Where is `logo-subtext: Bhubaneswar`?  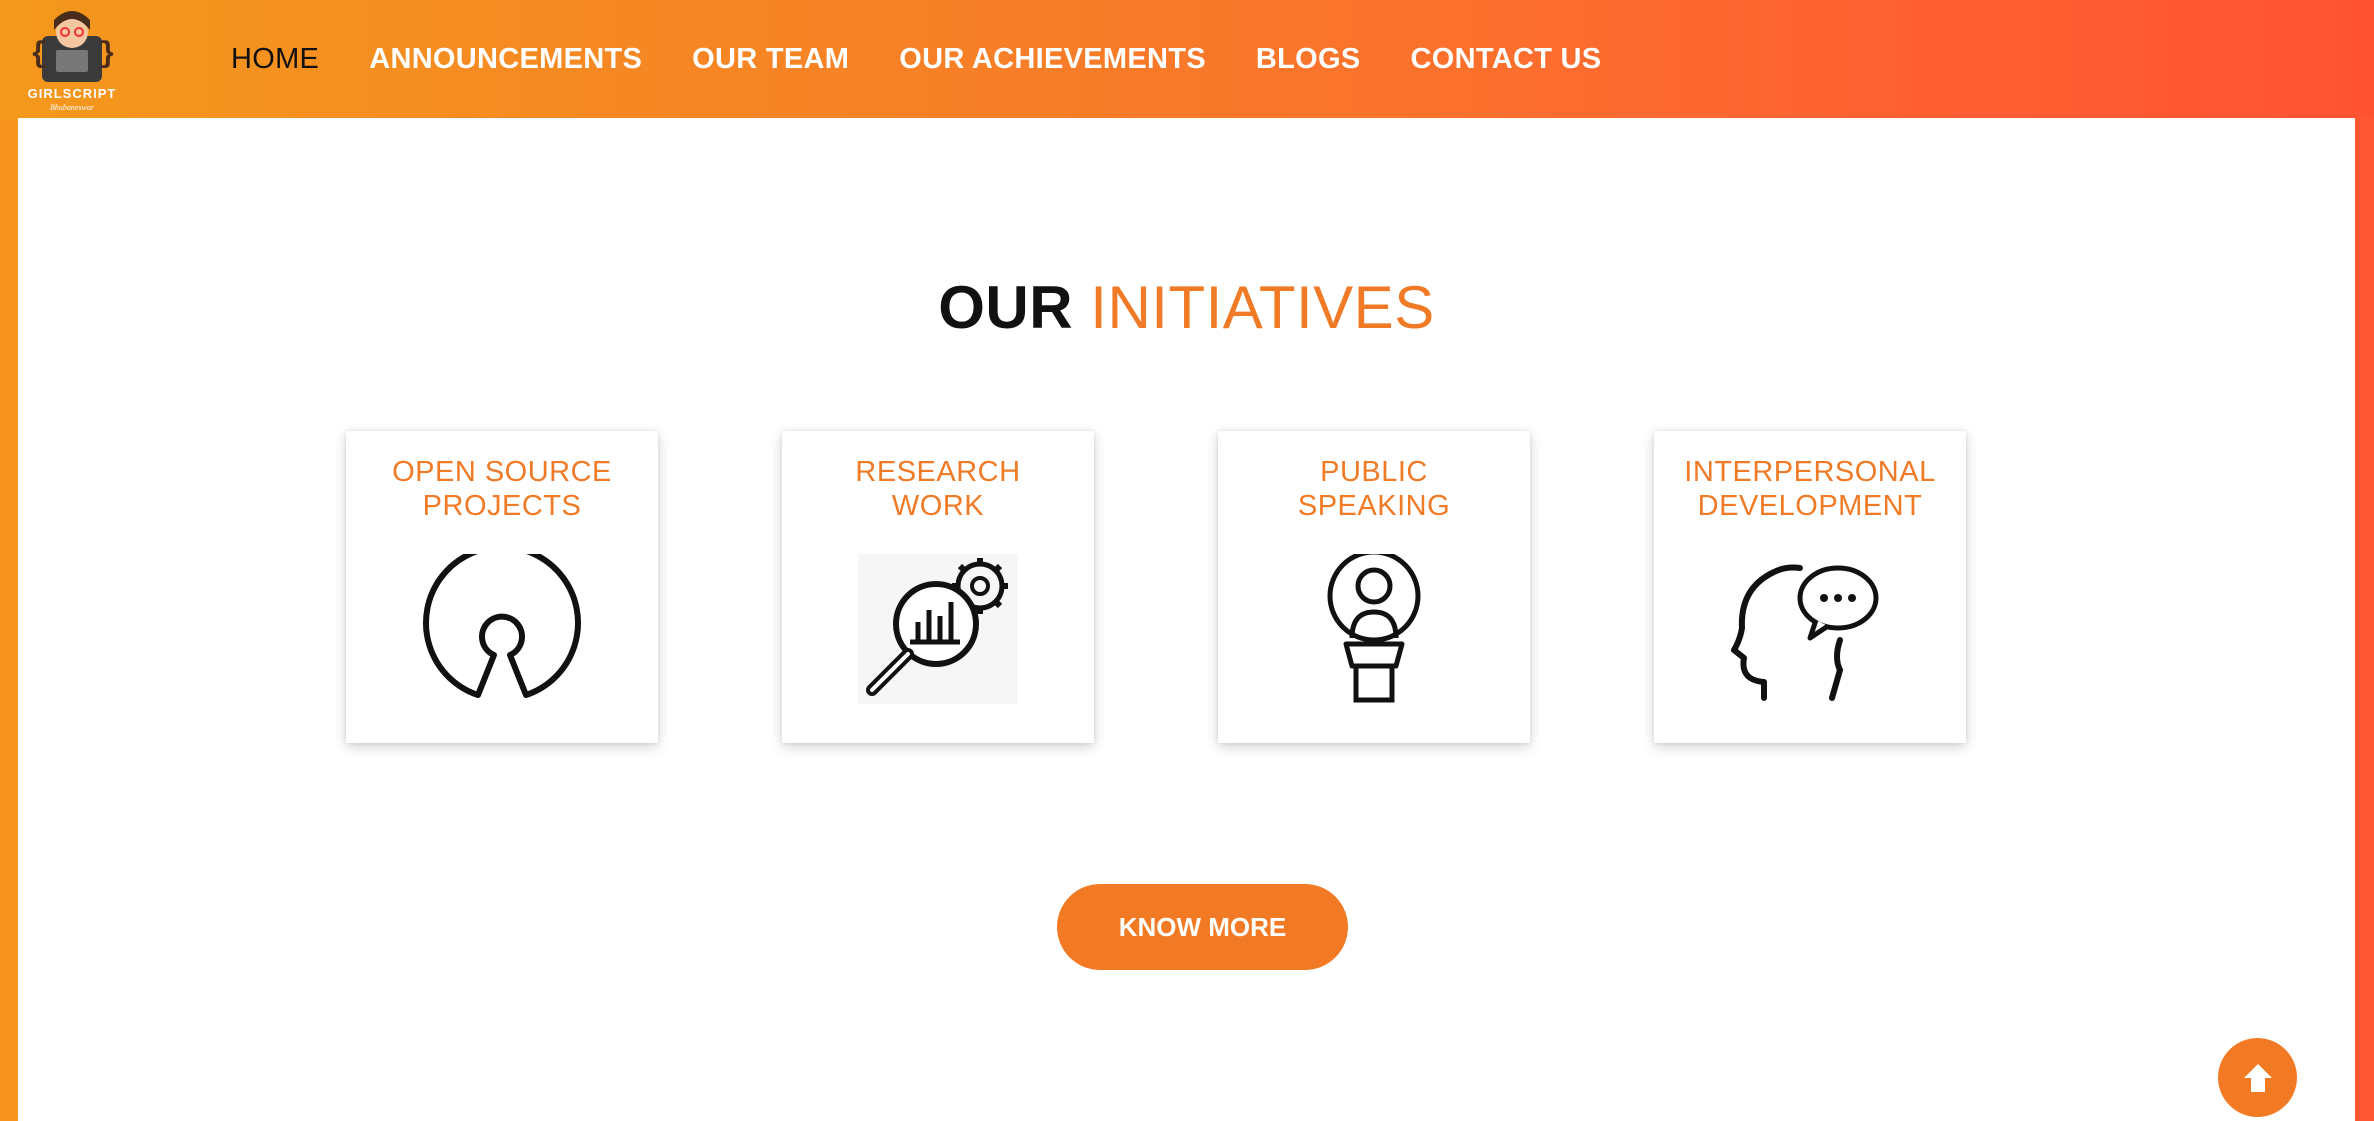
logo-subtext: Bhubaneswar is located at coordinates (72, 107).